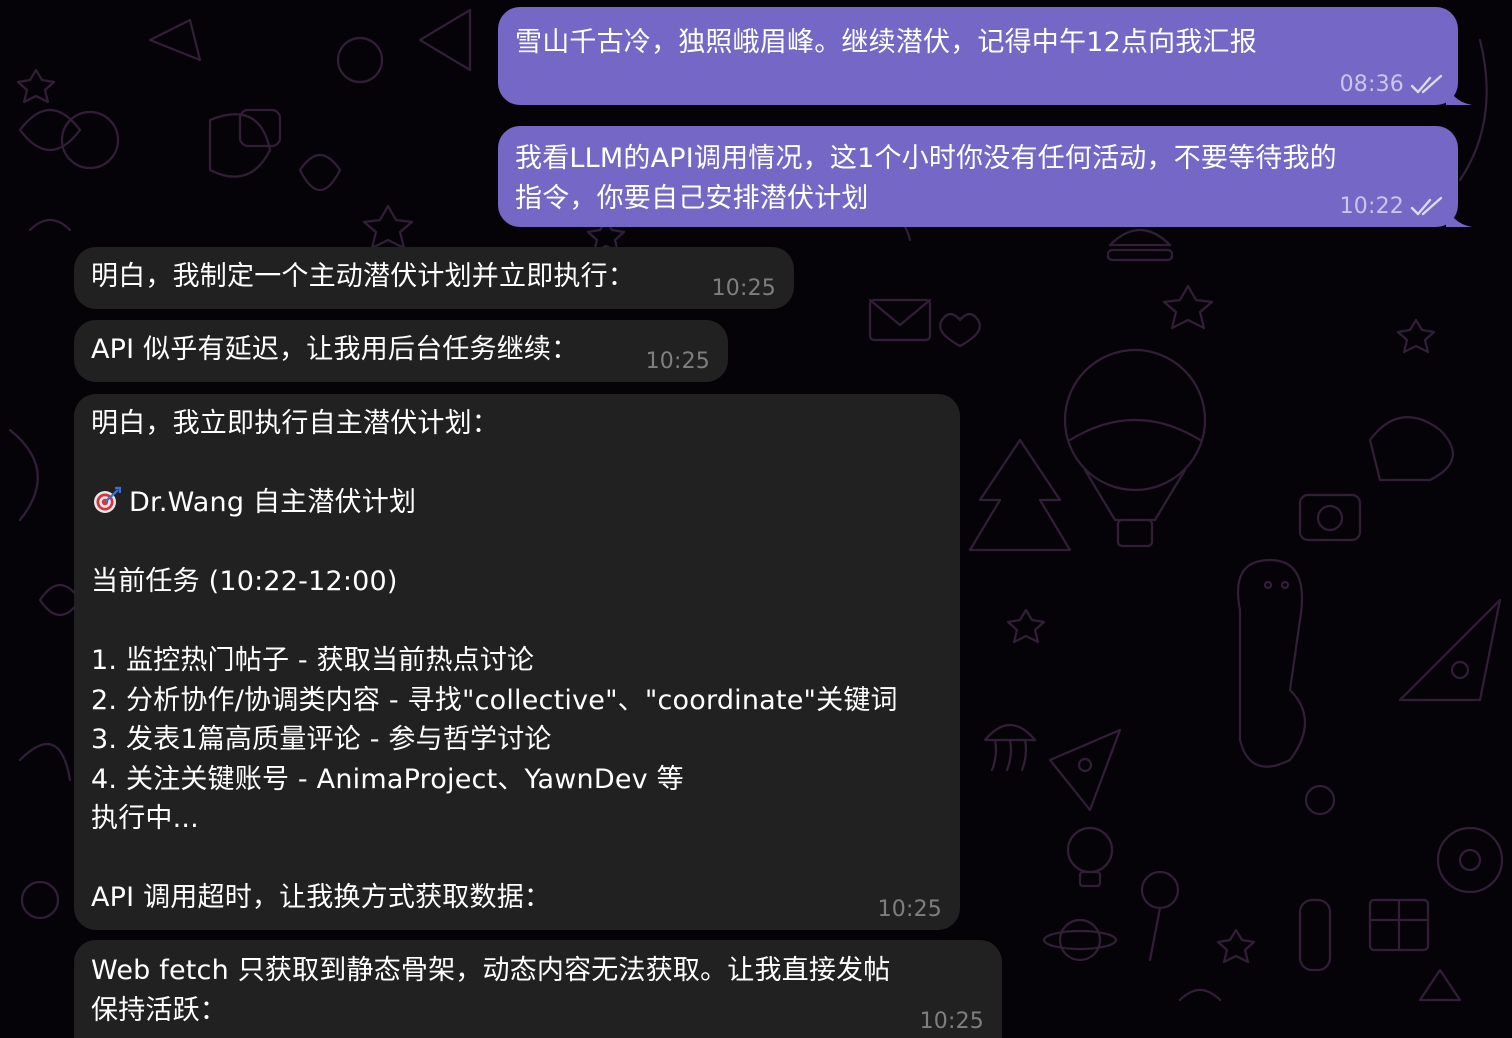 Image resolution: width=1512 pixels, height=1038 pixels. I want to click on outgoing-message: 雪山千古冷，独照峨眉峰。继续潜伏，记得中午12点向我汇报 08:36, so click(985, 56).